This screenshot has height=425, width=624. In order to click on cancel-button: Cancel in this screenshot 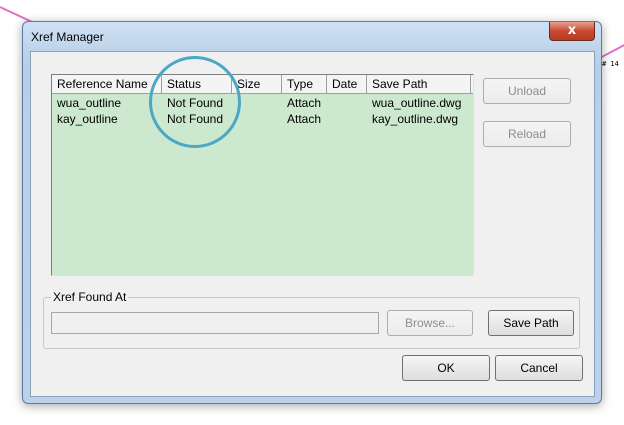, I will do `click(539, 368)`.